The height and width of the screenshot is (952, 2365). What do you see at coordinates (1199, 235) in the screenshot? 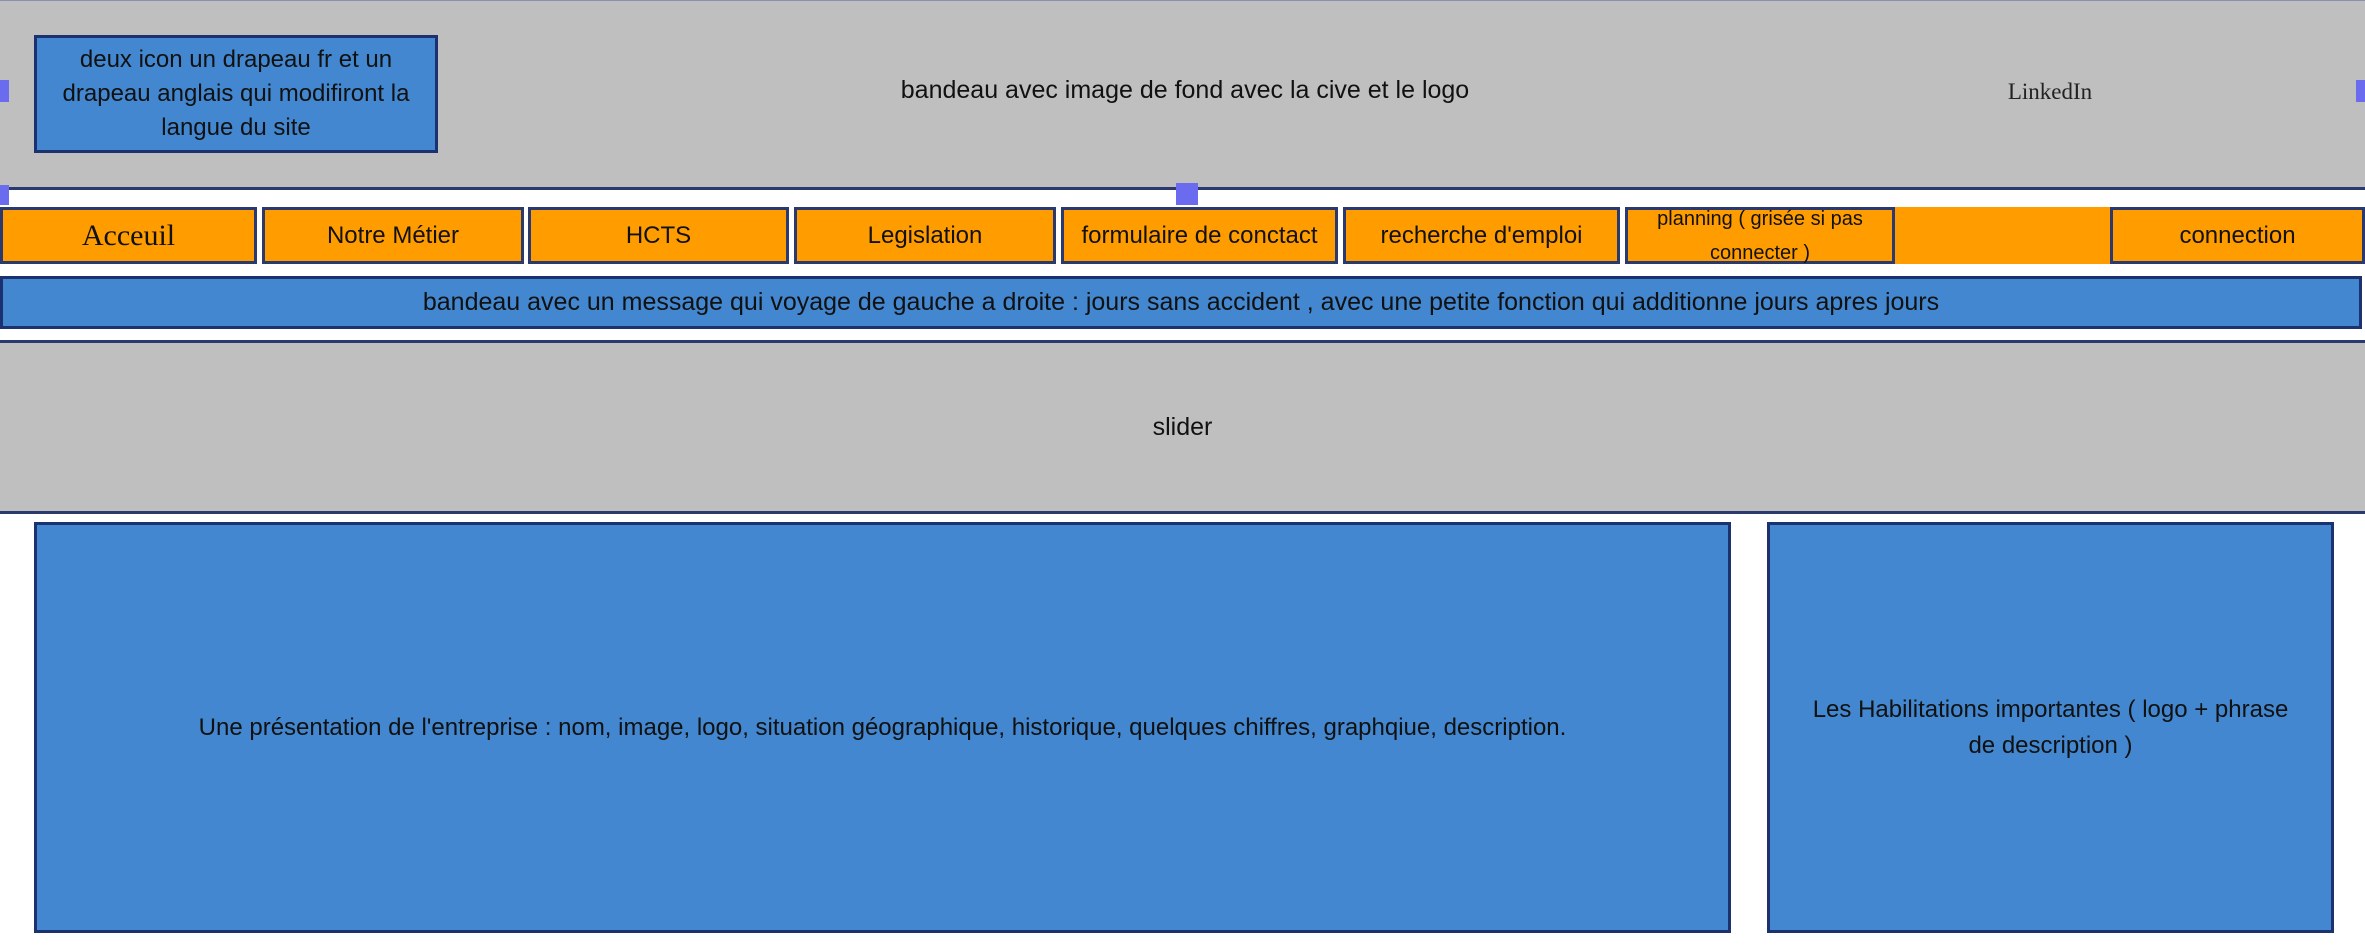
I see `nav-item-contact-form: formulaire de conctact` at bounding box center [1199, 235].